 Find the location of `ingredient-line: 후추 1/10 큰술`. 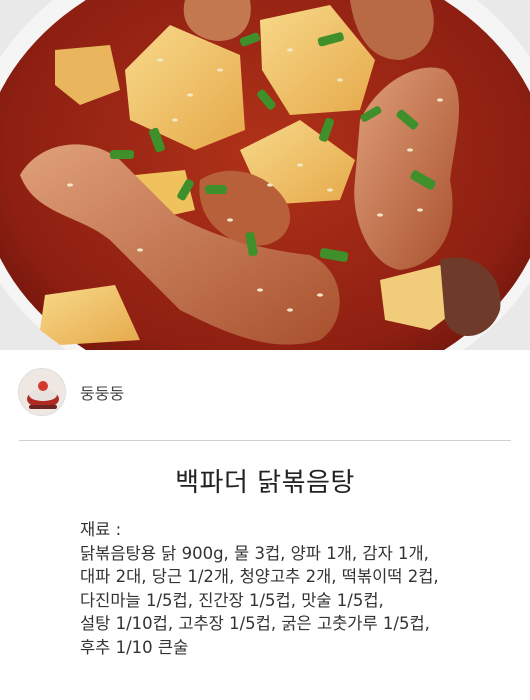

ingredient-line: 후추 1/10 큰술 is located at coordinates (134, 647).